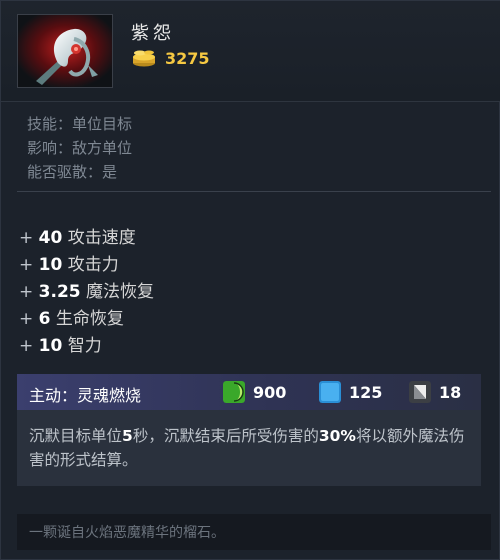  Describe the element at coordinates (420, 392) in the screenshot. I see `white-cost-icon` at that location.